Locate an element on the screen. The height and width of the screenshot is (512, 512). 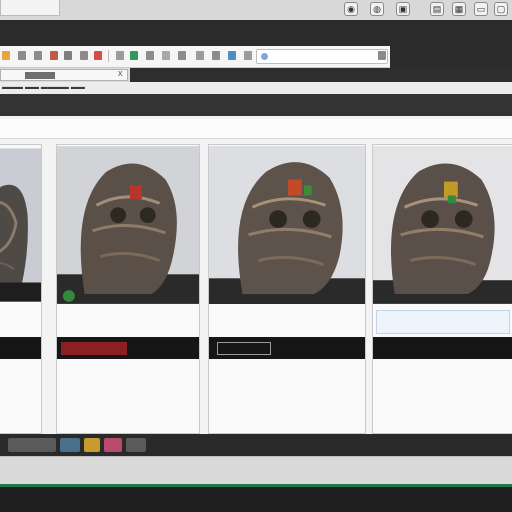
desktop-edge is located at coordinates (256, 499).